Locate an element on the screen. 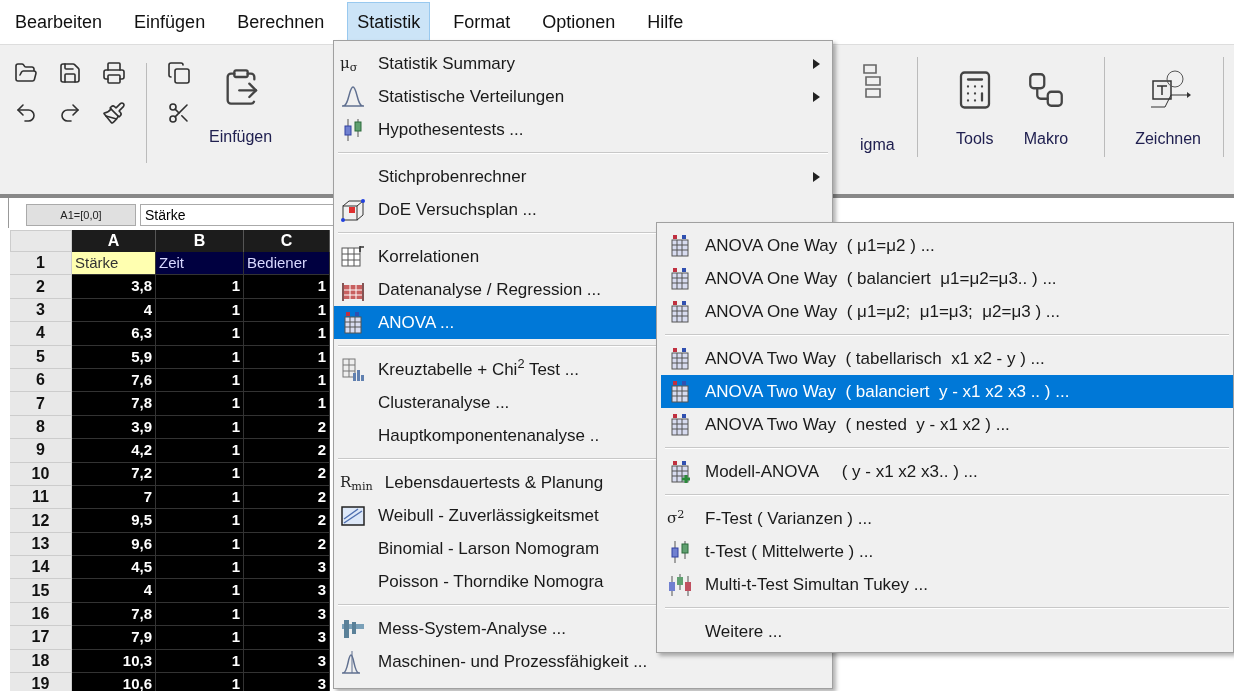 This screenshot has width=1234, height=691. table-cell: Stärke is located at coordinates (114, 264).